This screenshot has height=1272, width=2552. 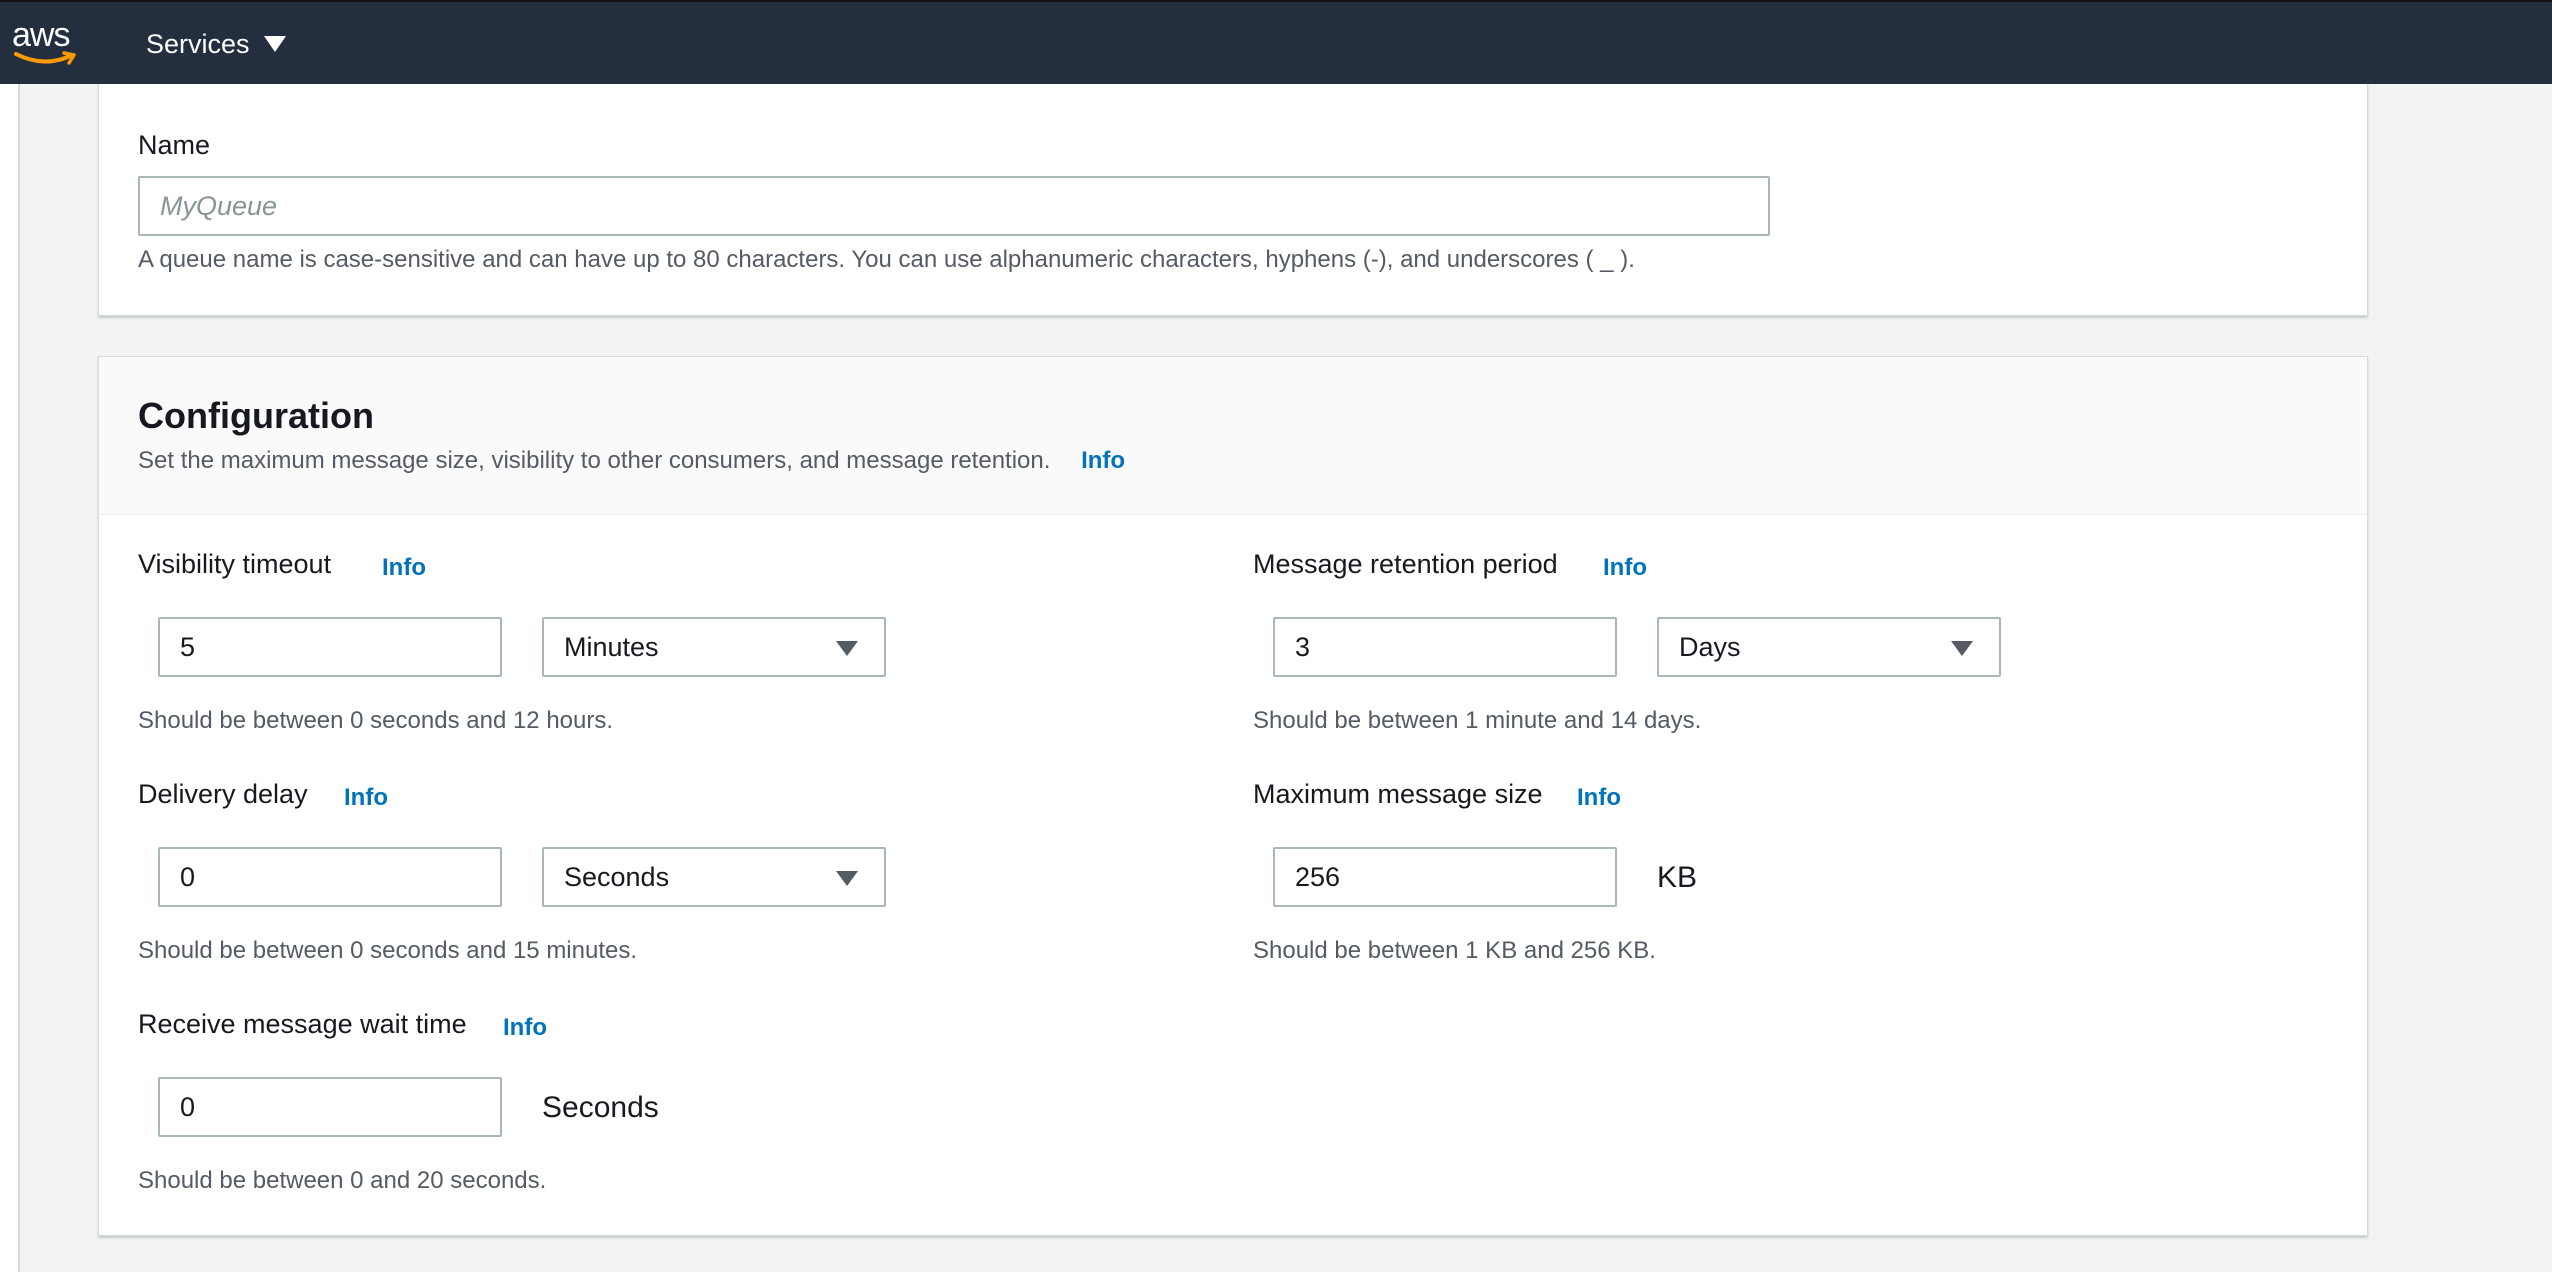 What do you see at coordinates (198, 43) in the screenshot?
I see `services-label: Services` at bounding box center [198, 43].